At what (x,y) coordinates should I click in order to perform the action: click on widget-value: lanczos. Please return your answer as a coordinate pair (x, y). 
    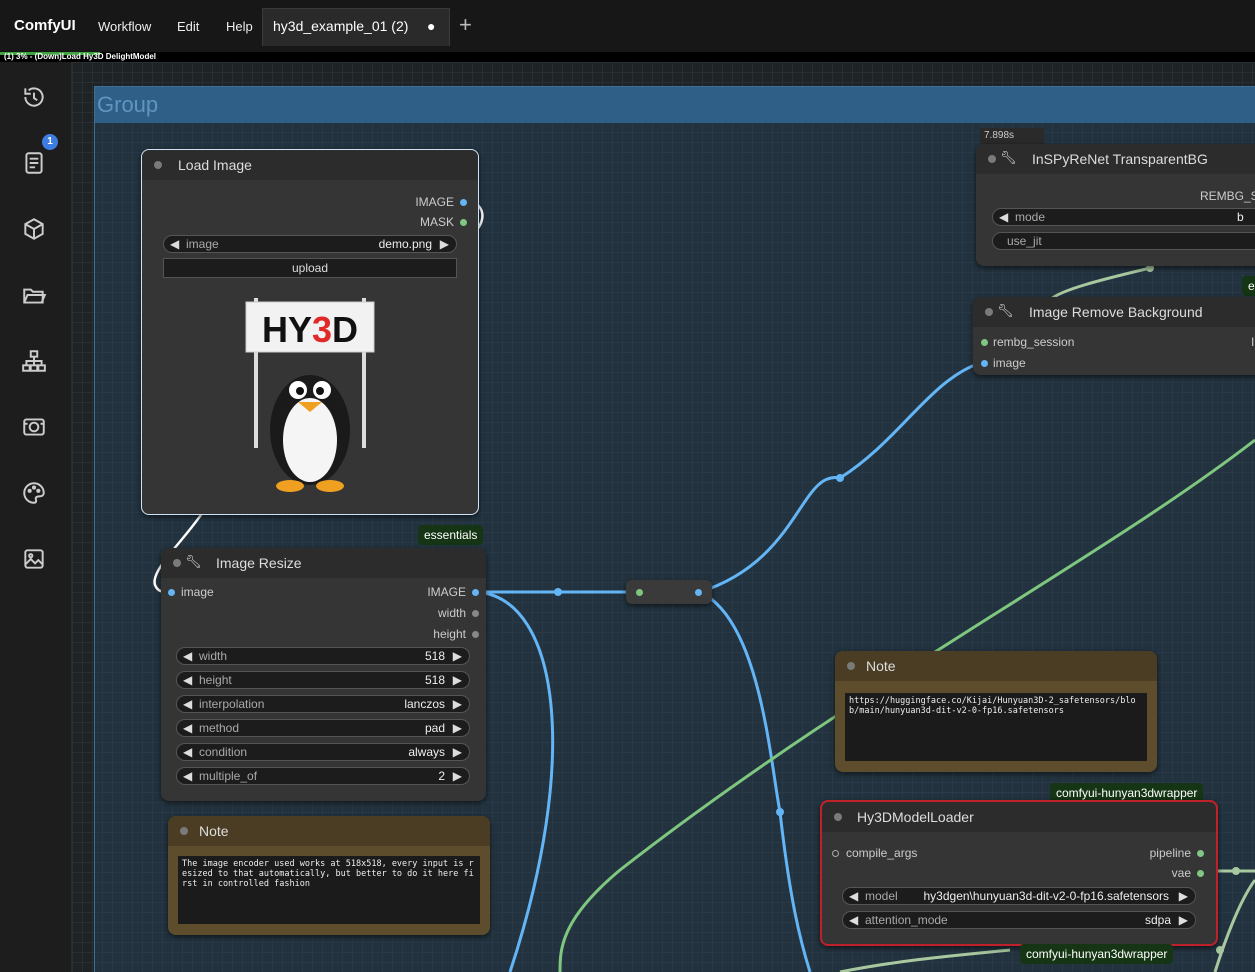
    Looking at the image, I should click on (424, 704).